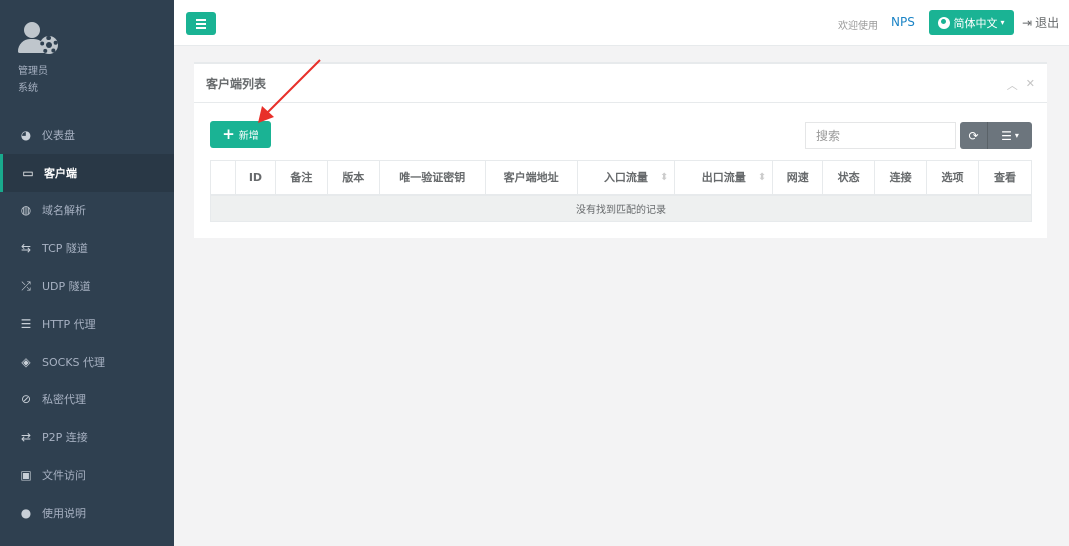  Describe the element at coordinates (903, 22) in the screenshot. I see `brand-link: NPS` at that location.